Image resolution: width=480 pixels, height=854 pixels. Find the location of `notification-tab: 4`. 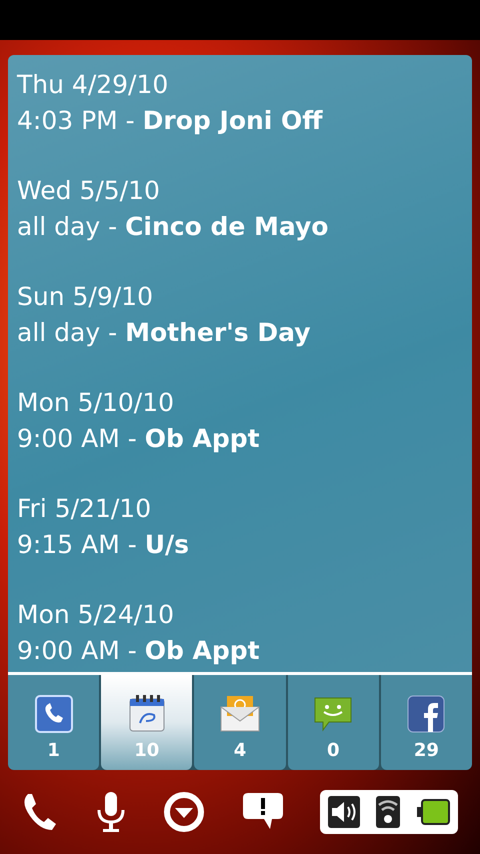

notification-tab: 4 is located at coordinates (240, 722).